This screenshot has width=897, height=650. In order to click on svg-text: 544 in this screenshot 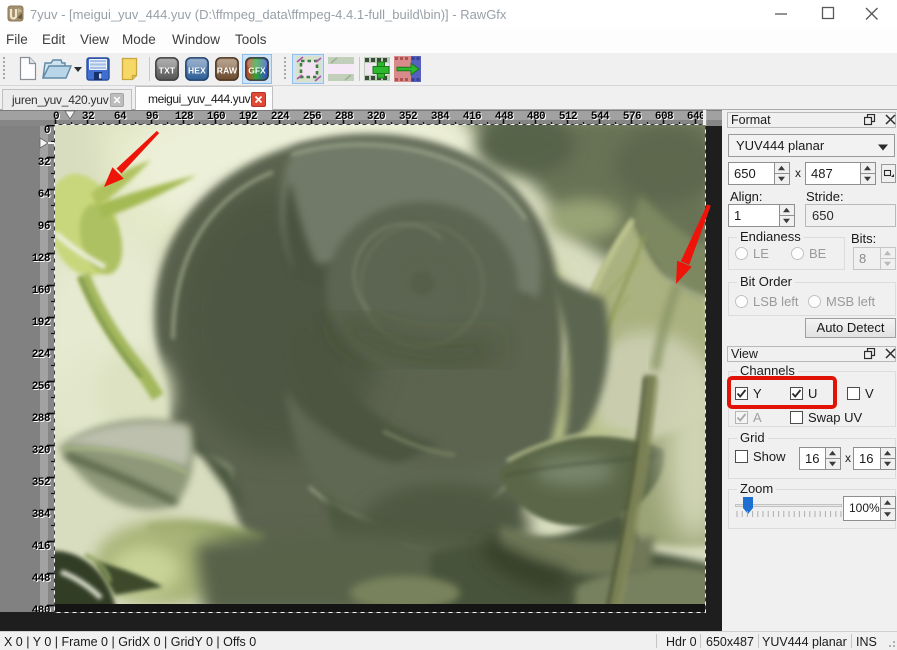, I will do `click(600, 117)`.